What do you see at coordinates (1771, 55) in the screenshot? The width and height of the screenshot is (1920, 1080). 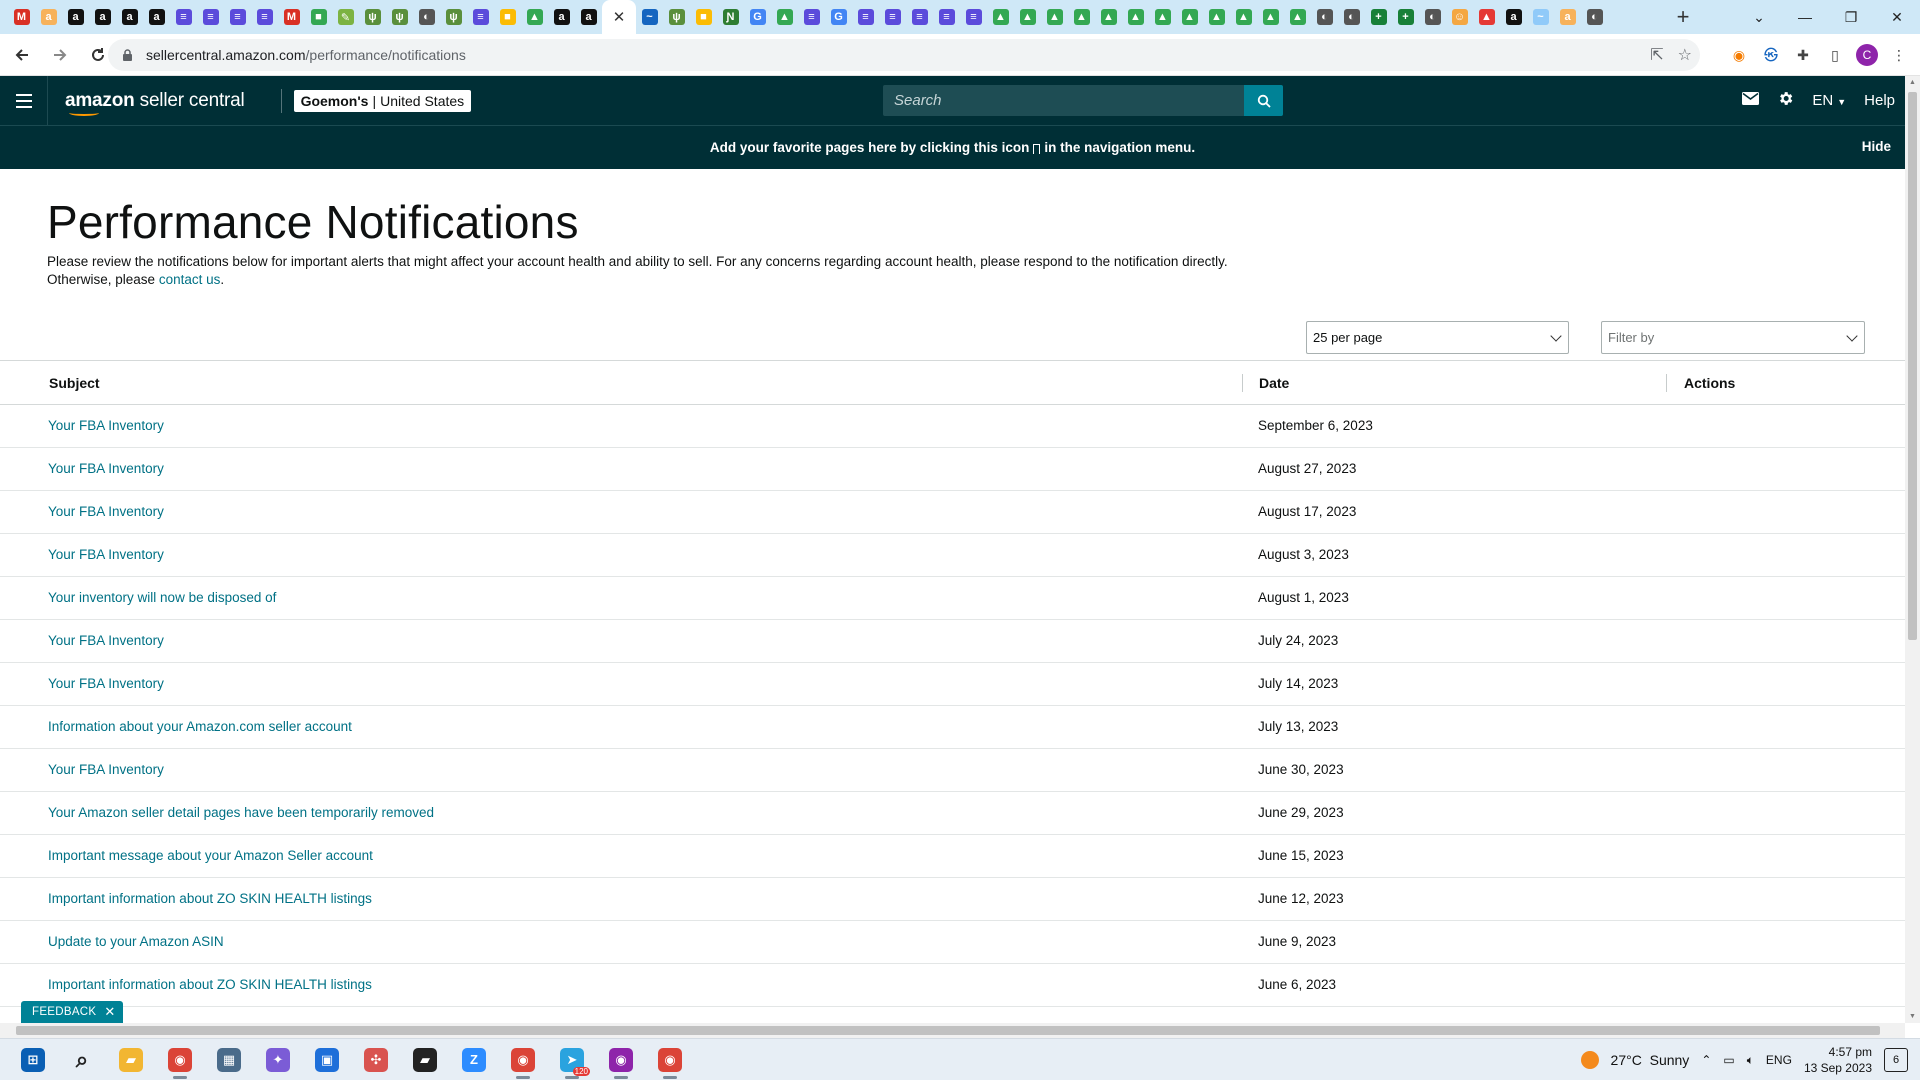 I see `extension-translate-icon: ㉿` at bounding box center [1771, 55].